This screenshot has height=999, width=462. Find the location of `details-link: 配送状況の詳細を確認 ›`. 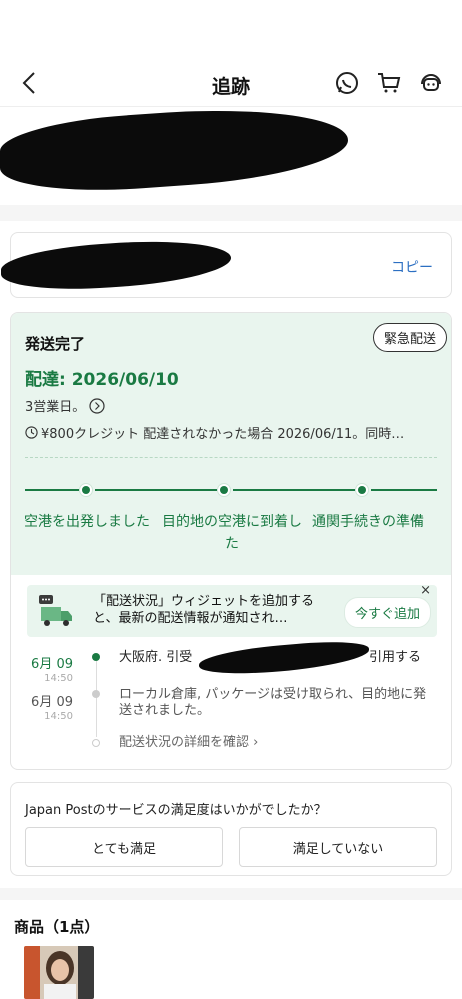

details-link: 配送状況の詳細を確認 › is located at coordinates (188, 743).